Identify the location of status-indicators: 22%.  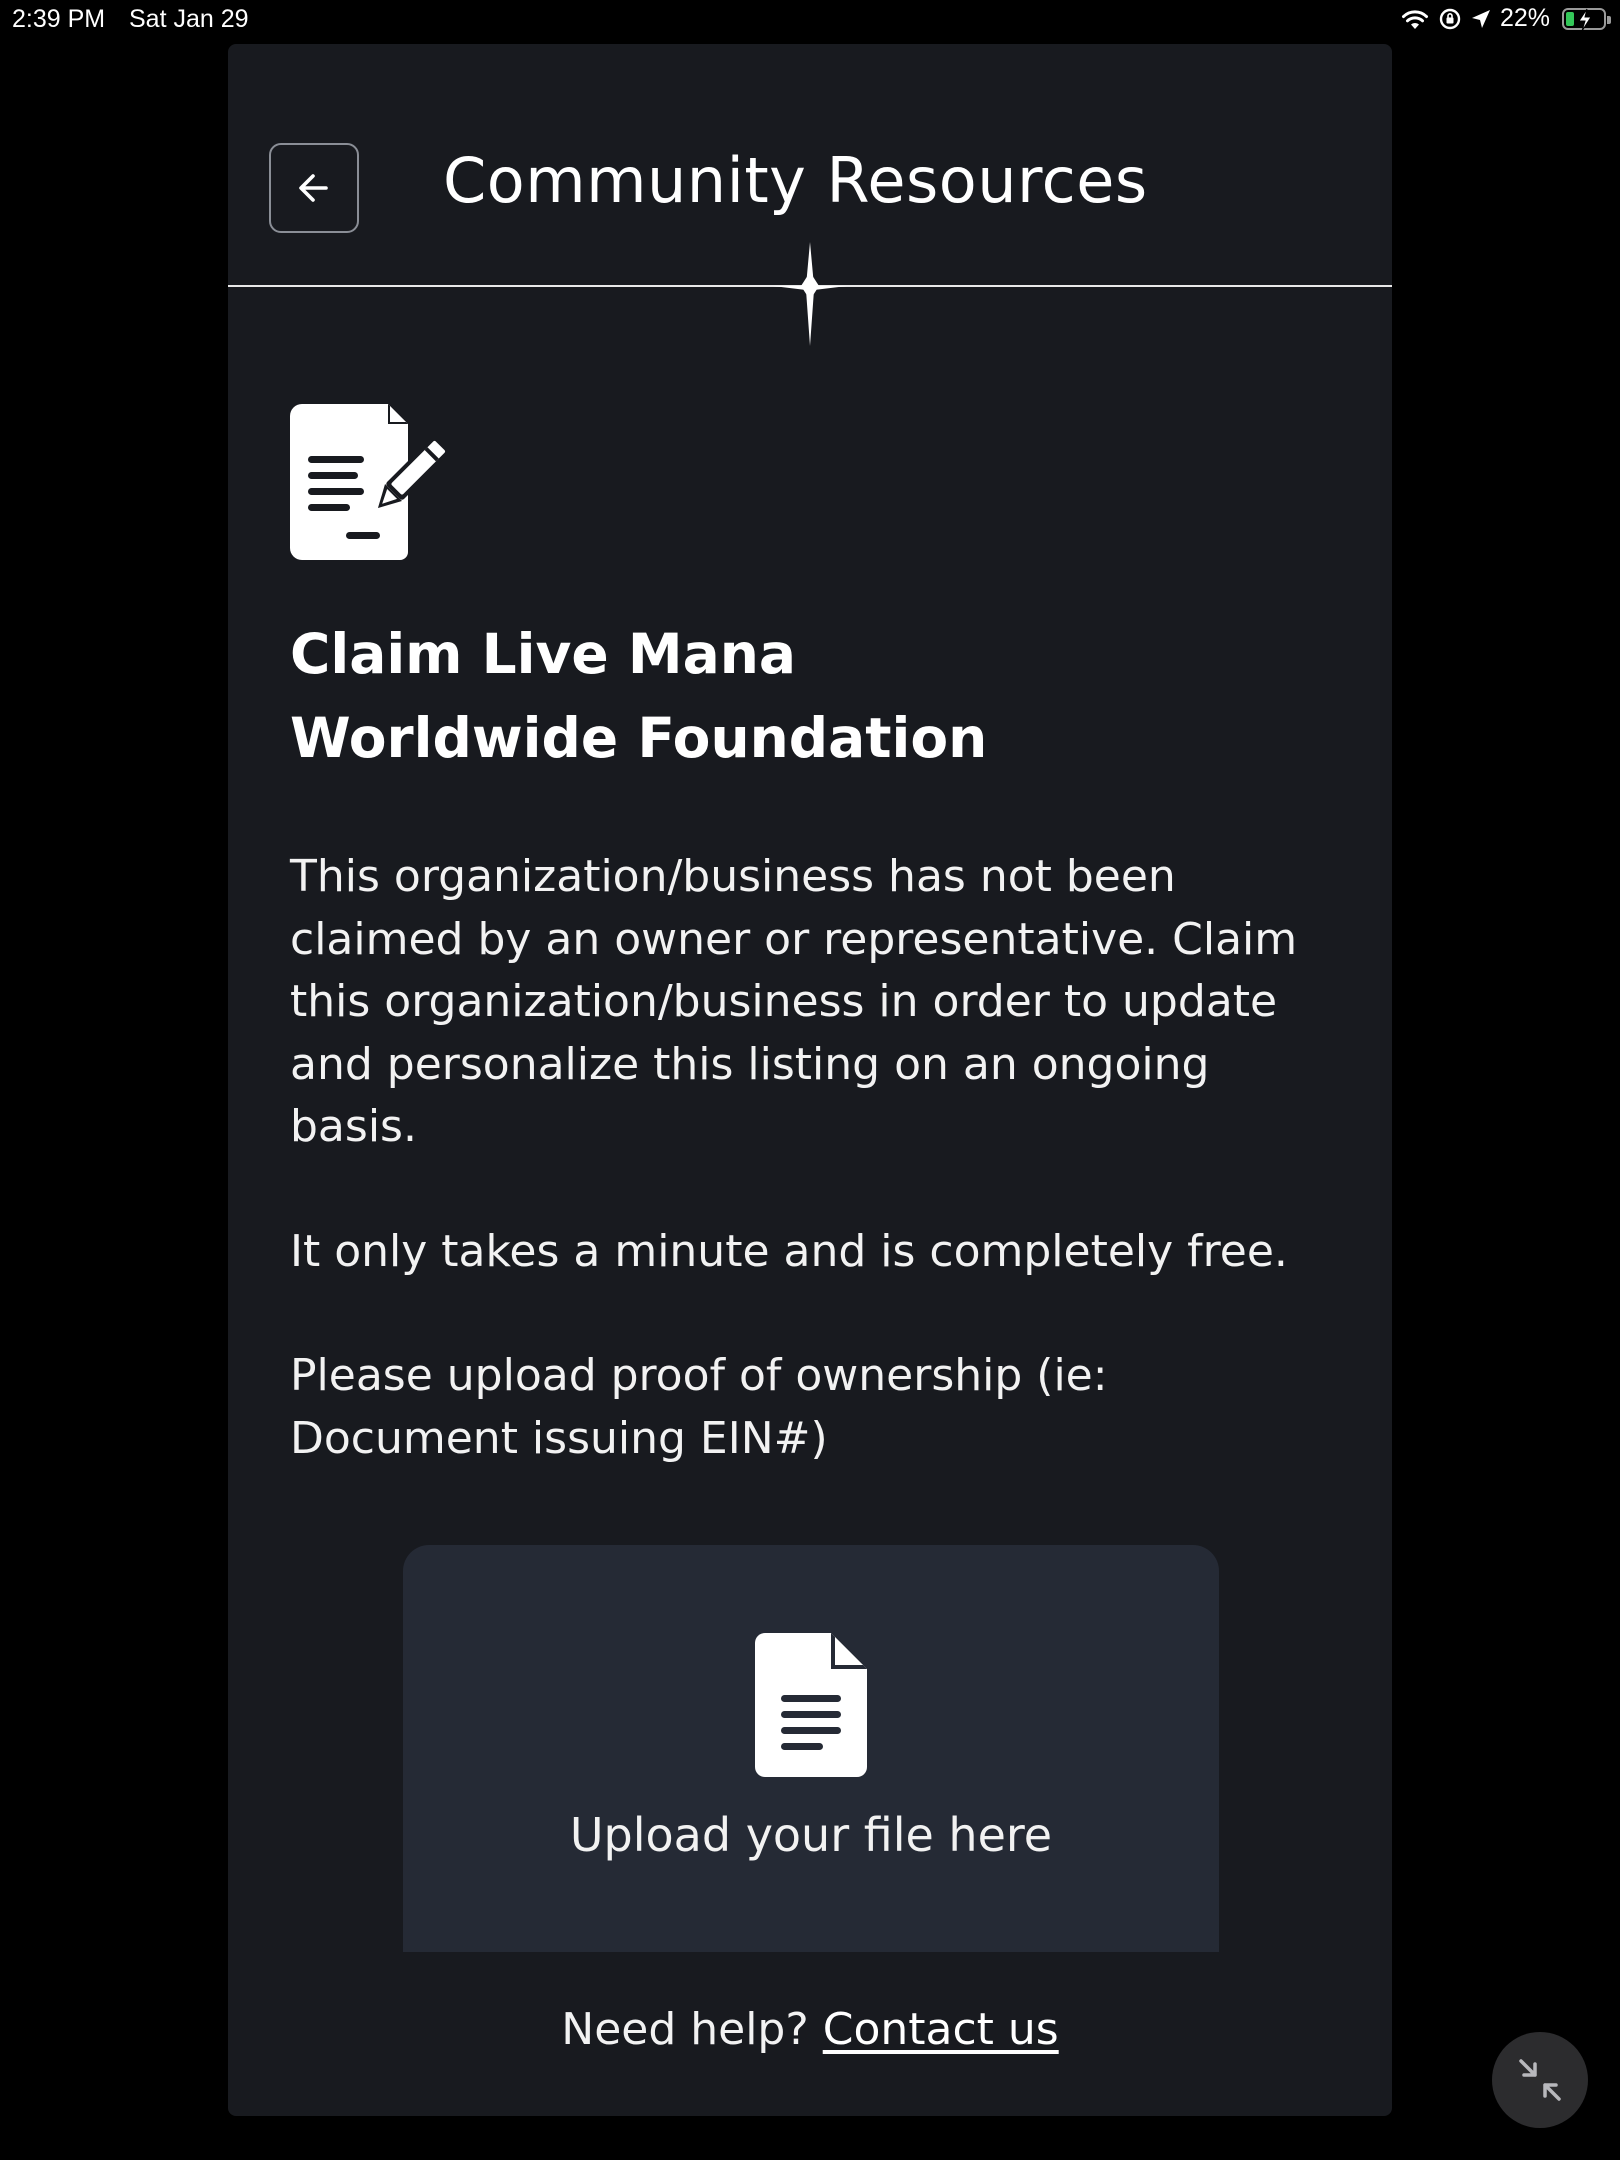
(1505, 18).